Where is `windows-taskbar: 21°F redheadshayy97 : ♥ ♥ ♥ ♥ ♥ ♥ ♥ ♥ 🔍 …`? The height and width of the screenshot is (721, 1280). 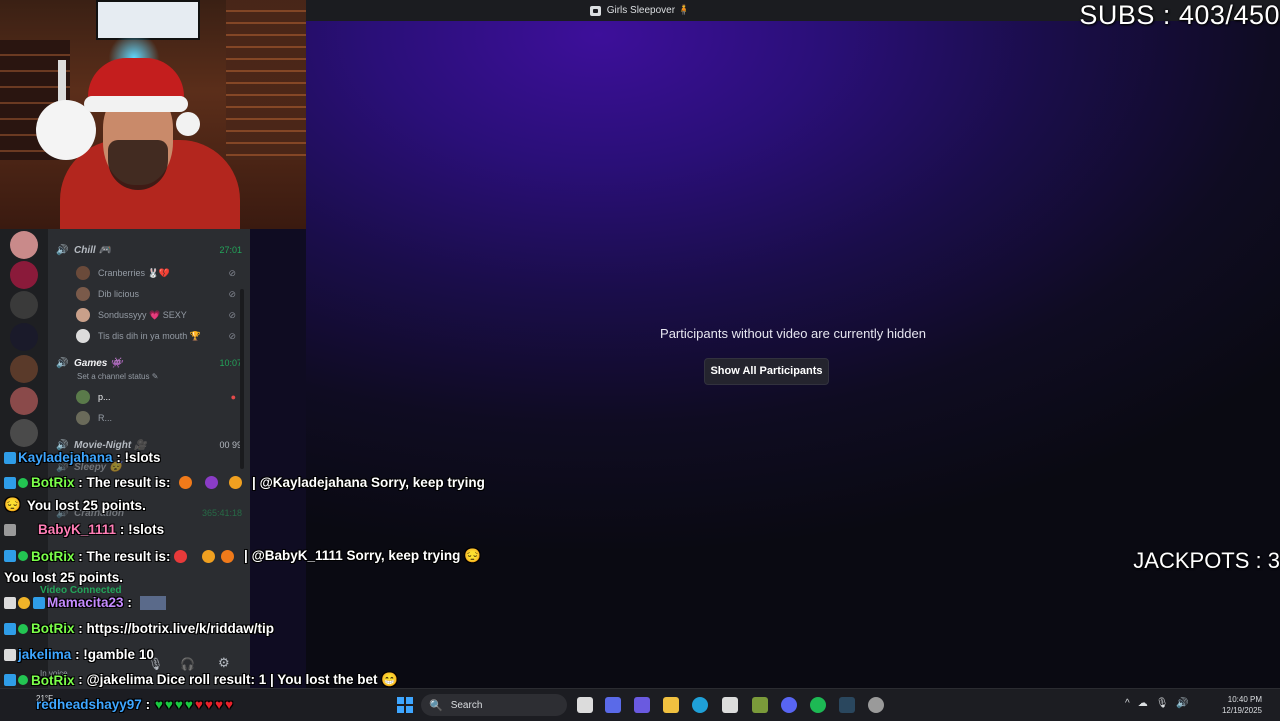
windows-taskbar: 21°F redheadshayy97 : ♥ ♥ ♥ ♥ ♥ ♥ ♥ ♥ 🔍 … is located at coordinates (640, 704).